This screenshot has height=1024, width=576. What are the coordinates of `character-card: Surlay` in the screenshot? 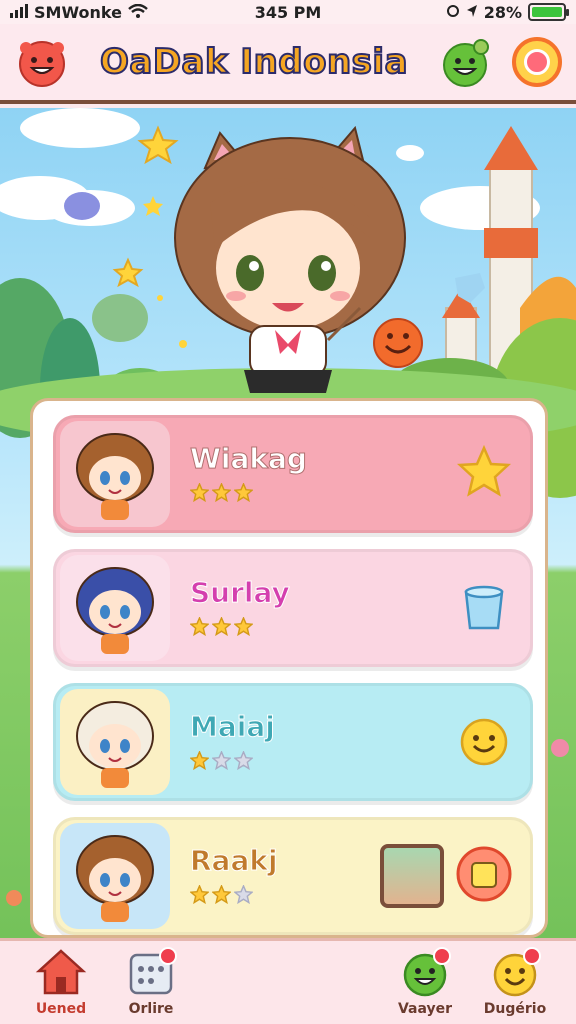 It's located at (293, 608).